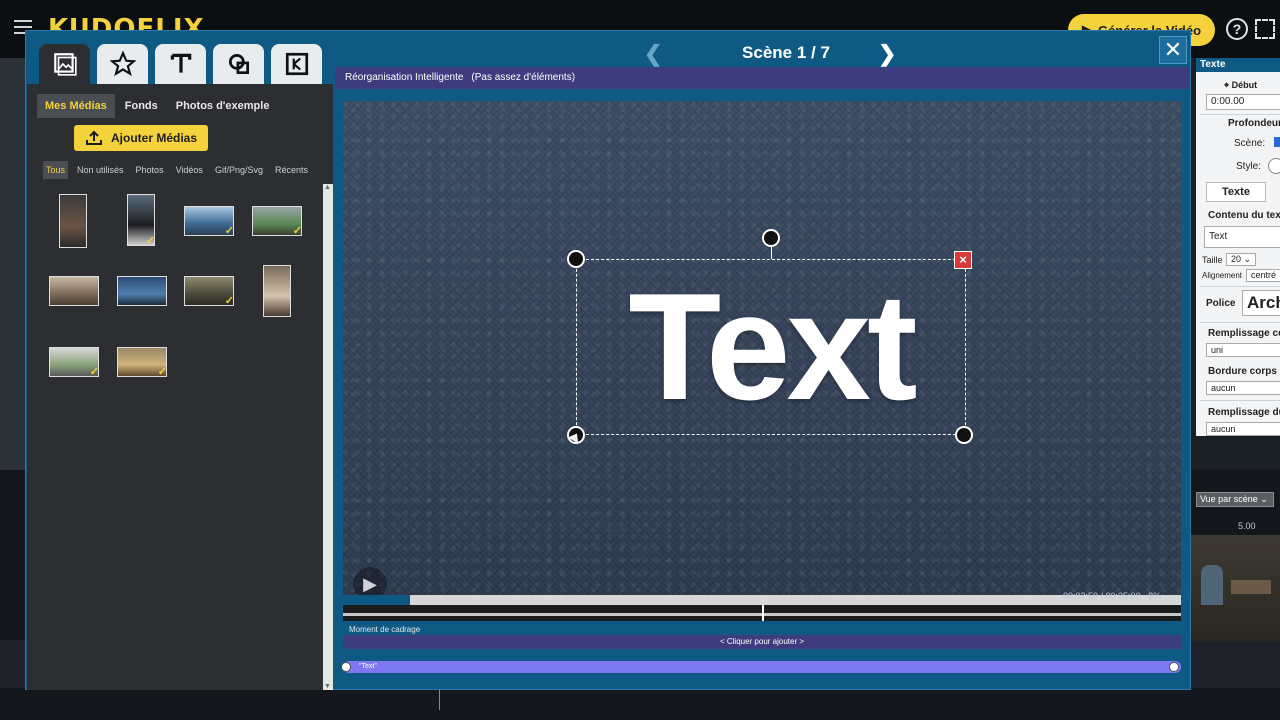 The width and height of the screenshot is (1280, 720). What do you see at coordinates (887, 54) in the screenshot?
I see `next-scene-button: ❯` at bounding box center [887, 54].